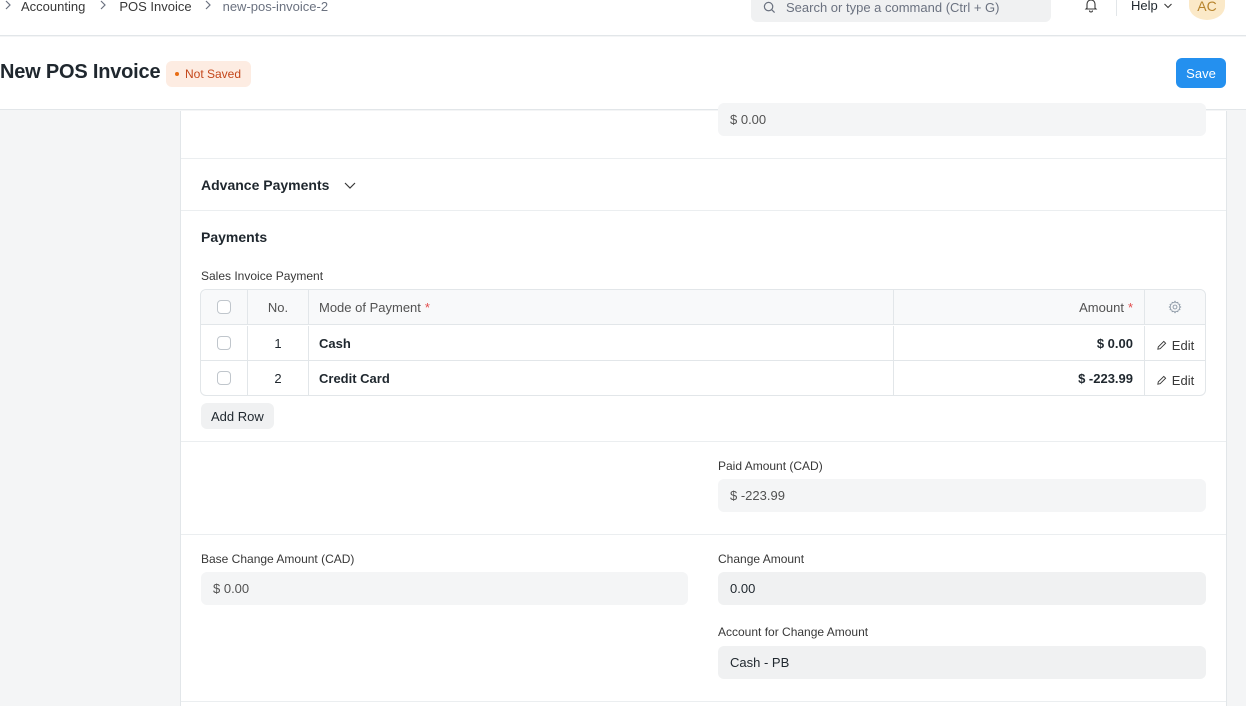 This screenshot has height=706, width=1246. I want to click on column-settings, so click(1175, 307).